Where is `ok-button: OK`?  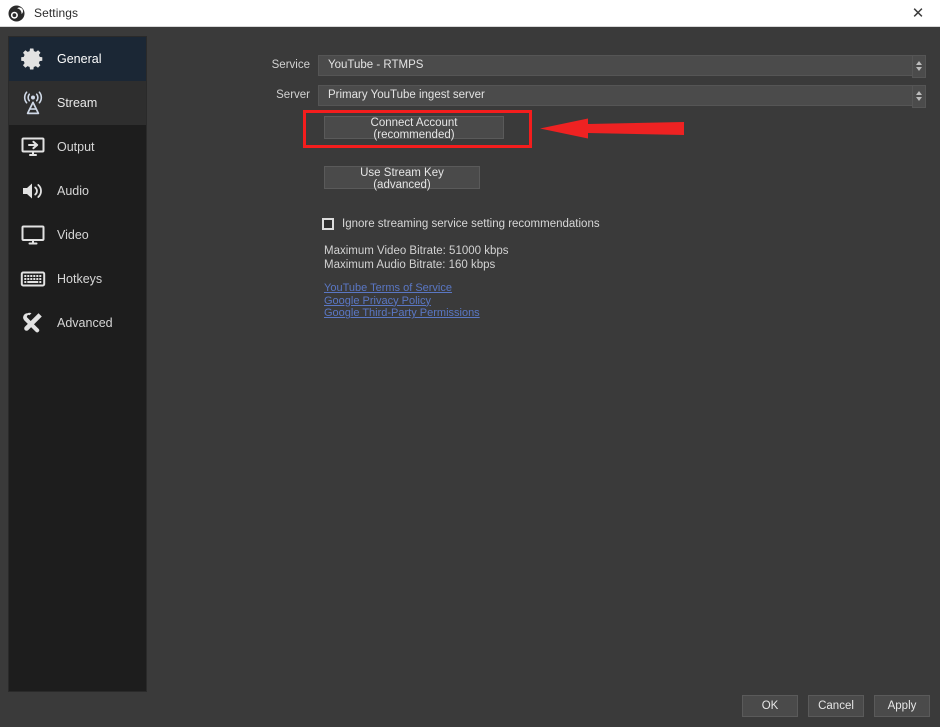
ok-button: OK is located at coordinates (770, 706).